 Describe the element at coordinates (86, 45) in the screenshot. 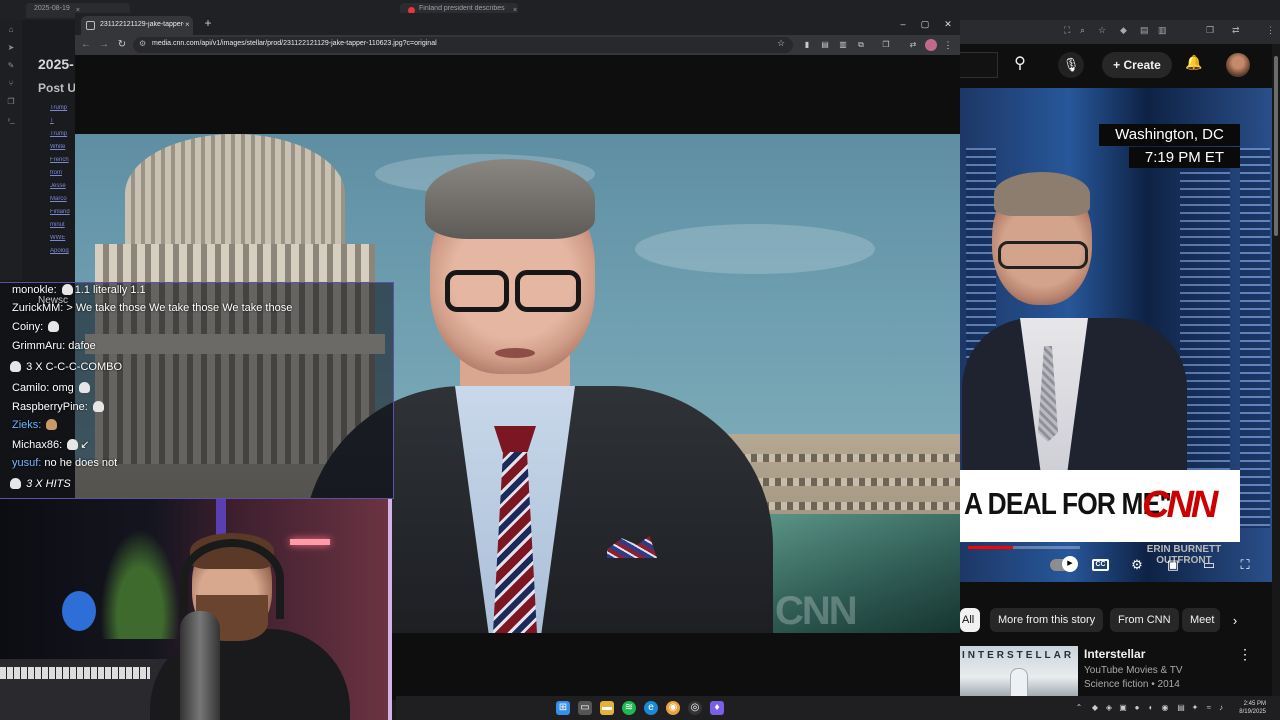

I see `back-icon: ←` at that location.